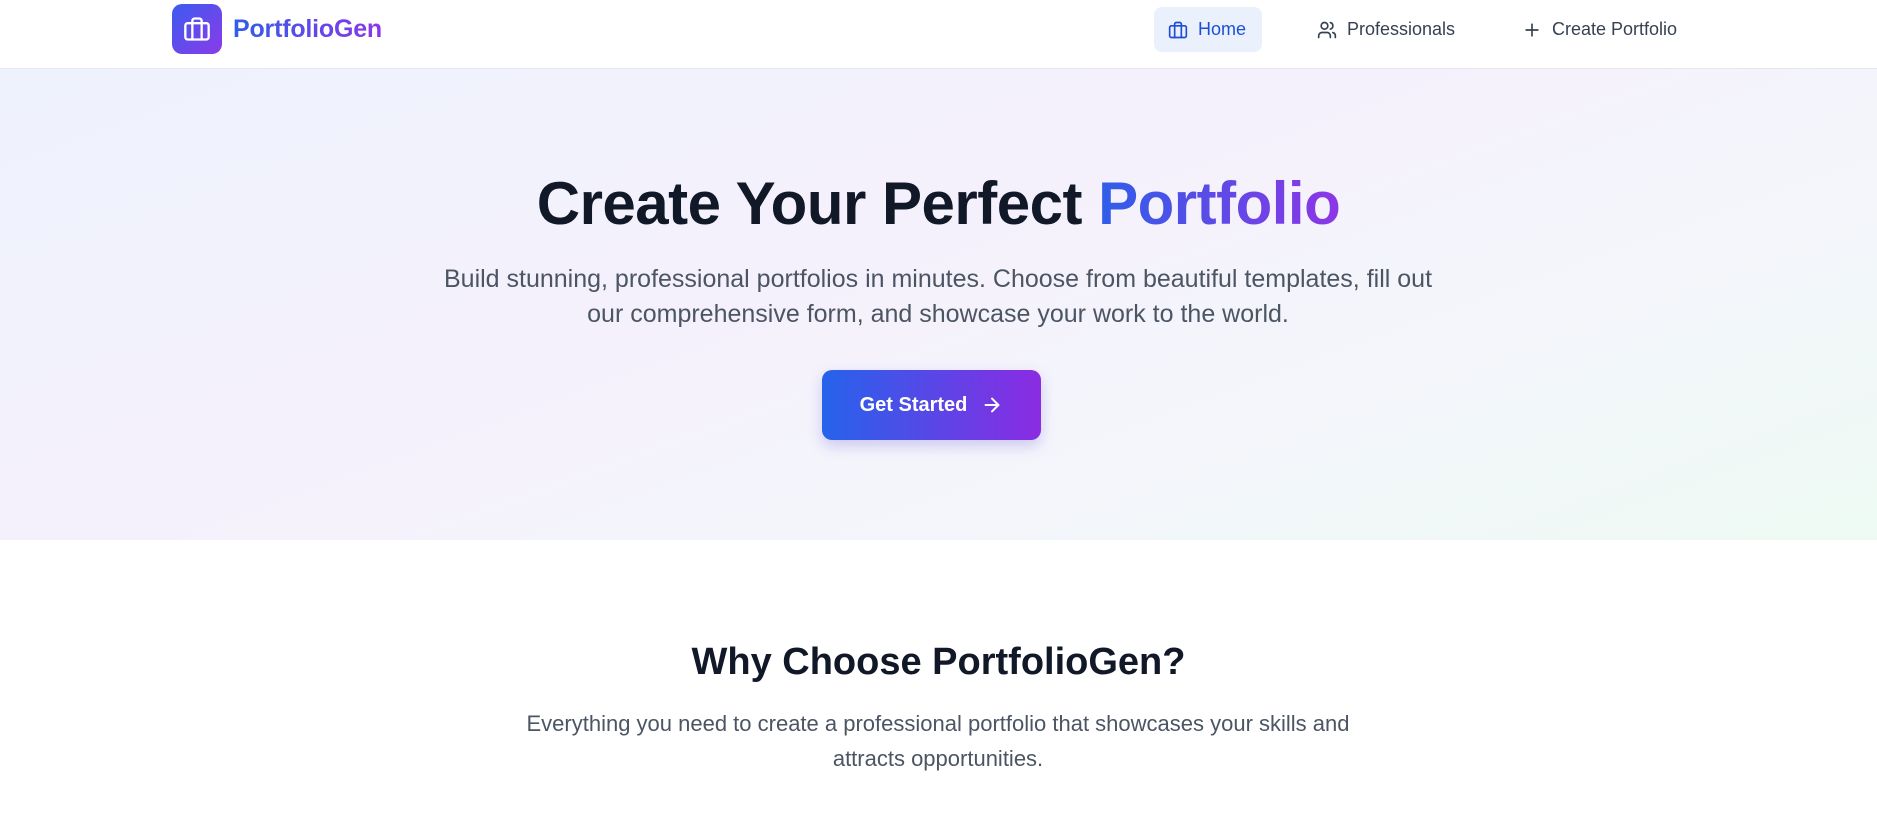 The width and height of the screenshot is (1877, 831). I want to click on brand-logo-link: PortfolioGen, so click(277, 29).